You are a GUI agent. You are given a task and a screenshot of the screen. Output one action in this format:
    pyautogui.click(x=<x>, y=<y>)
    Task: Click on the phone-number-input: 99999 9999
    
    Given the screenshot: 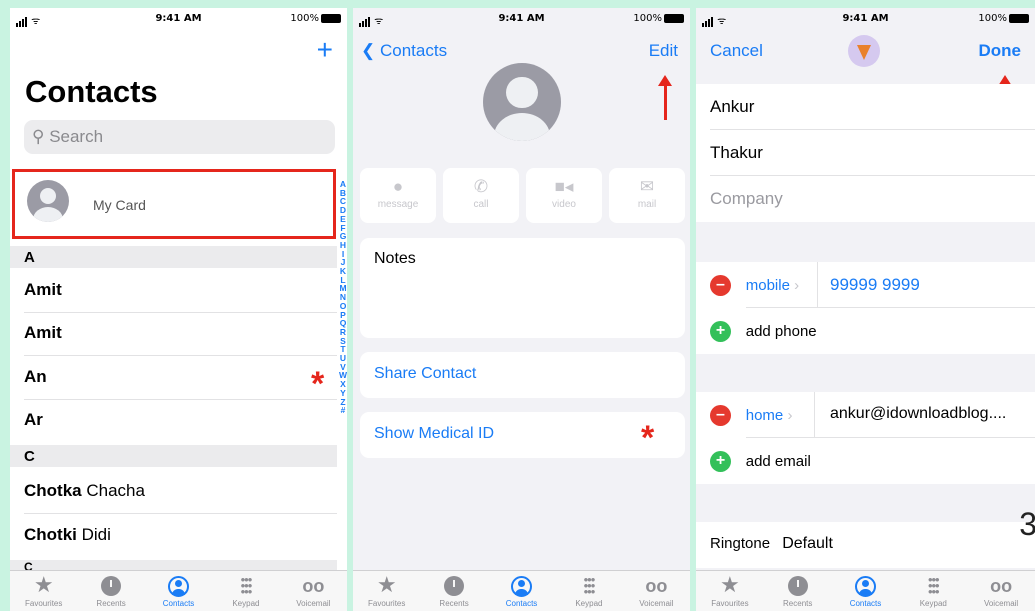 What is the action you would take?
    pyautogui.click(x=875, y=285)
    